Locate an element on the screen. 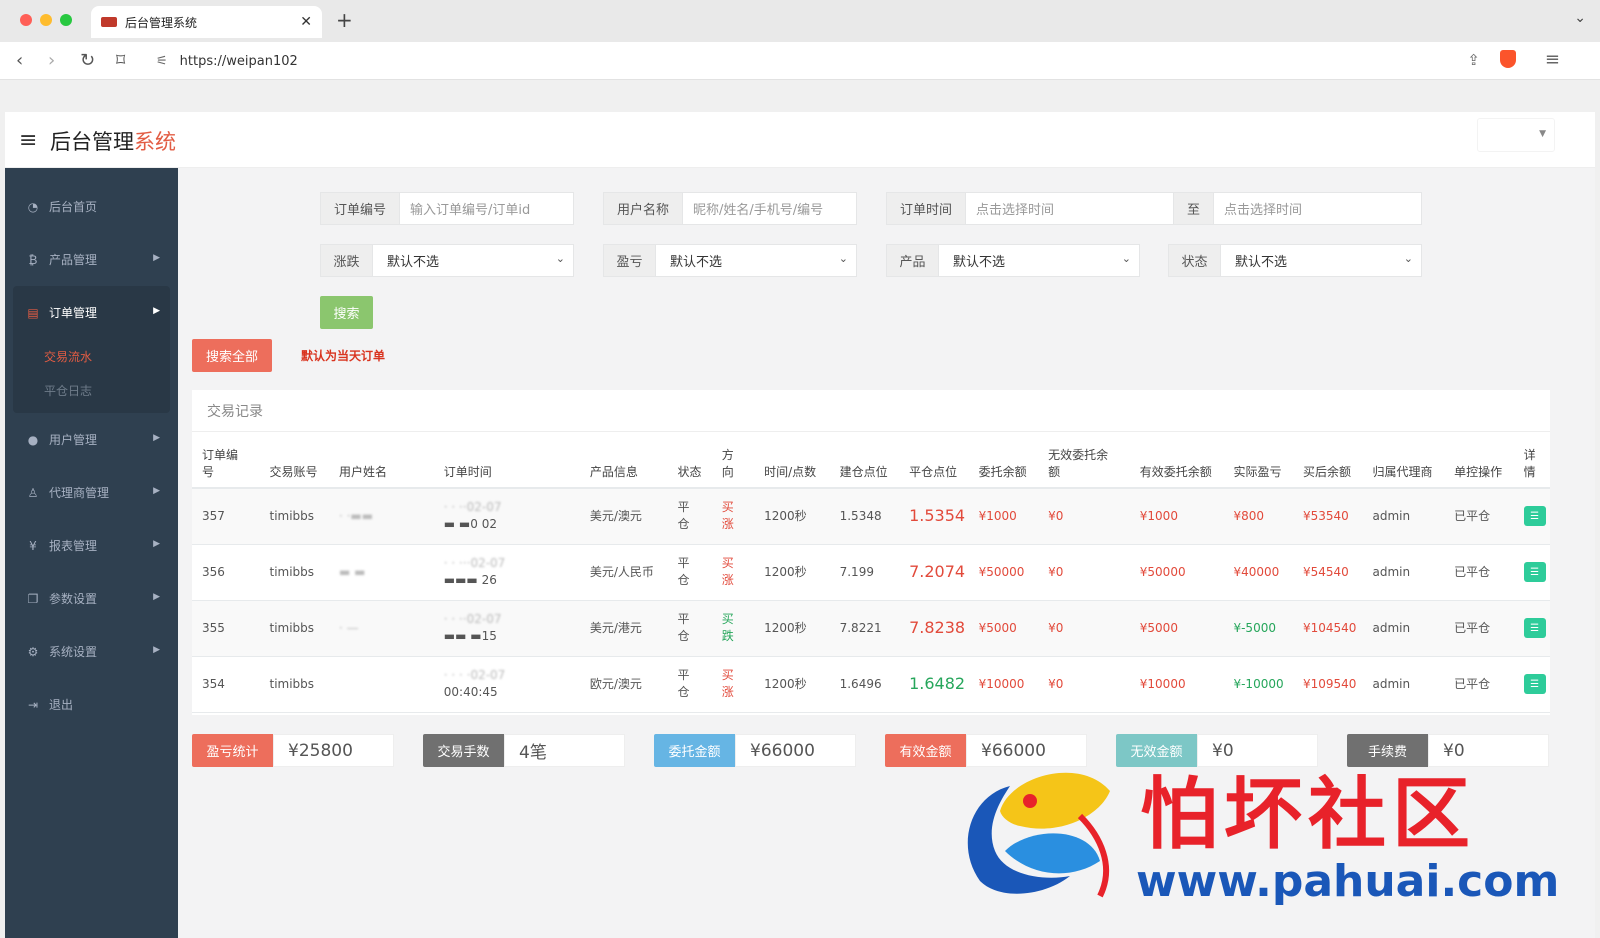 The image size is (1600, 938). cell-text: 356 is located at coordinates (213, 571).